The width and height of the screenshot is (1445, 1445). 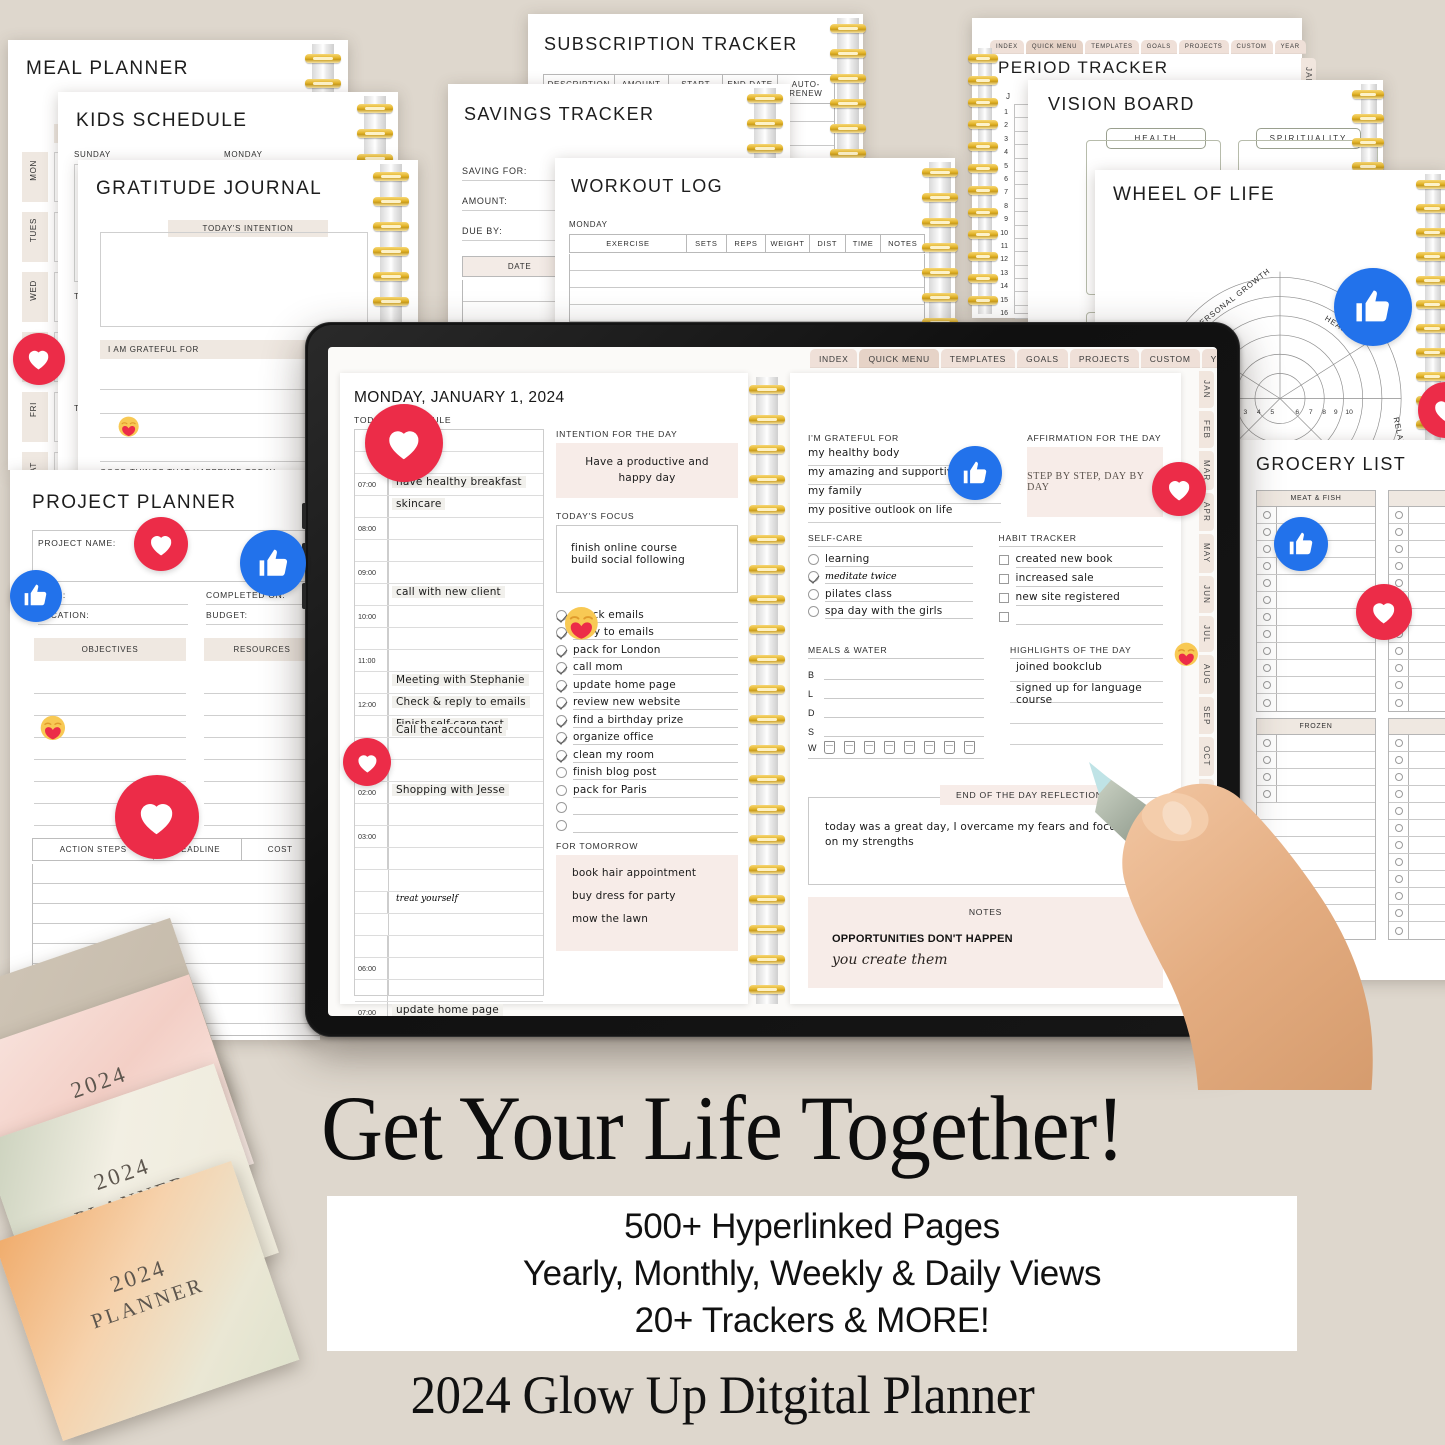 What do you see at coordinates (1324, 412) in the screenshot?
I see `svg-text: 8` at bounding box center [1324, 412].